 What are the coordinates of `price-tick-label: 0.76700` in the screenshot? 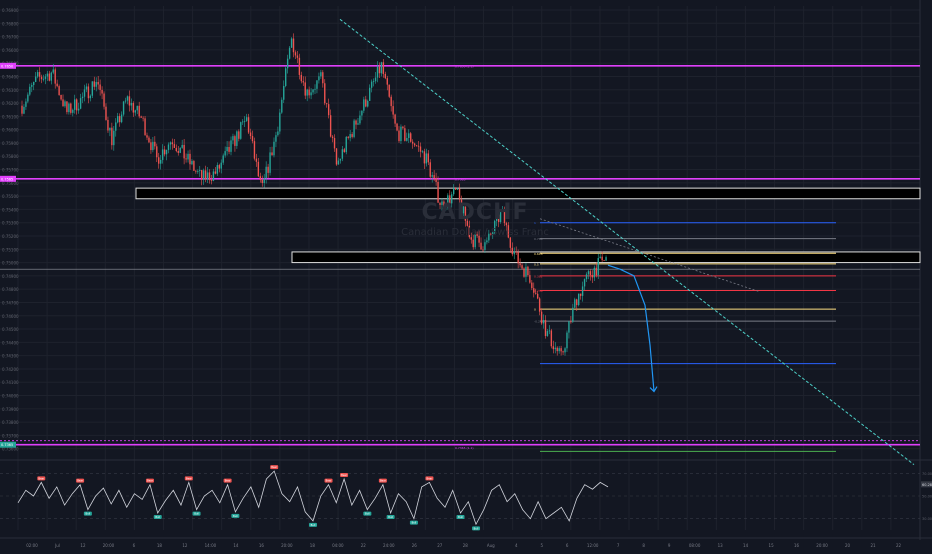 It's located at (10, 37).